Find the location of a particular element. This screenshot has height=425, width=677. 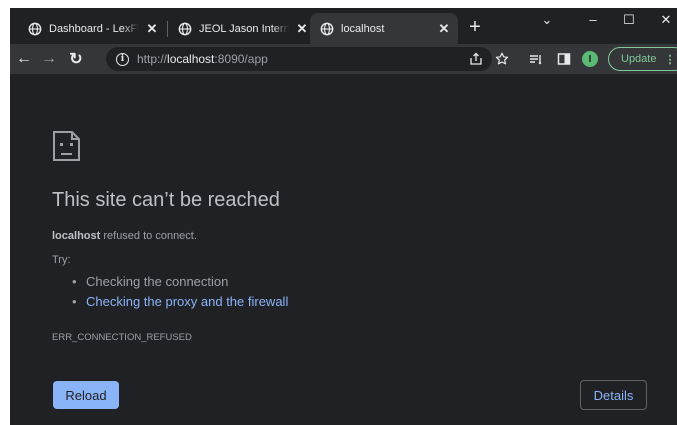

error-message: refused to connect. is located at coordinates (148, 236).